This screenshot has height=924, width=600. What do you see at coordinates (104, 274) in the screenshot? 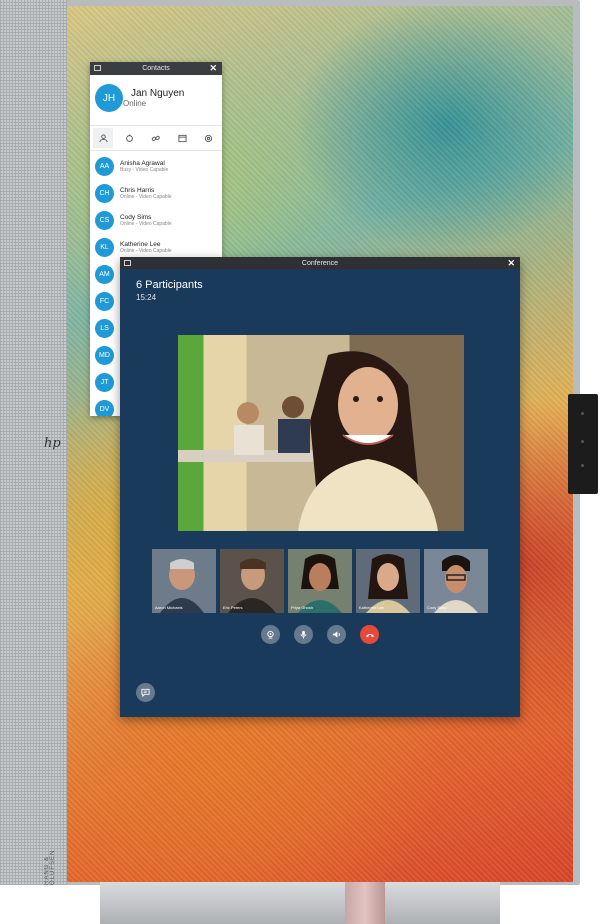
I see `avatar: AM` at bounding box center [104, 274].